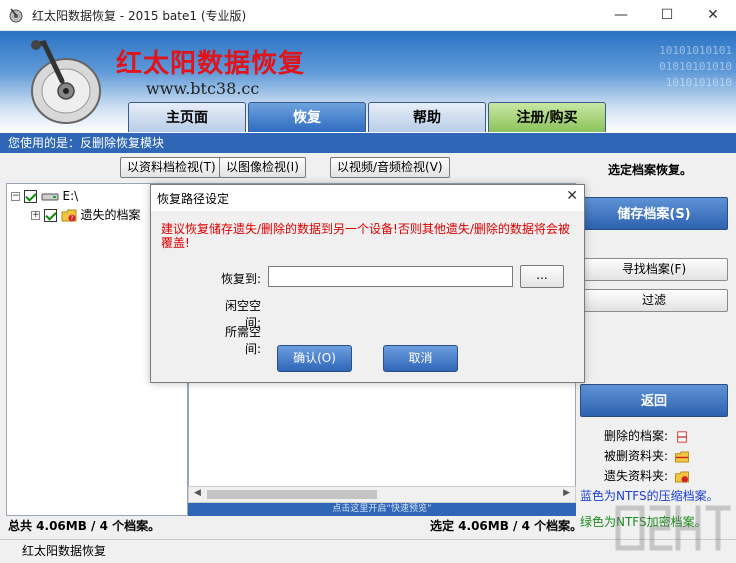 The height and width of the screenshot is (563, 736). Describe the element at coordinates (30, 196) in the screenshot. I see `drive-checkbox` at that location.